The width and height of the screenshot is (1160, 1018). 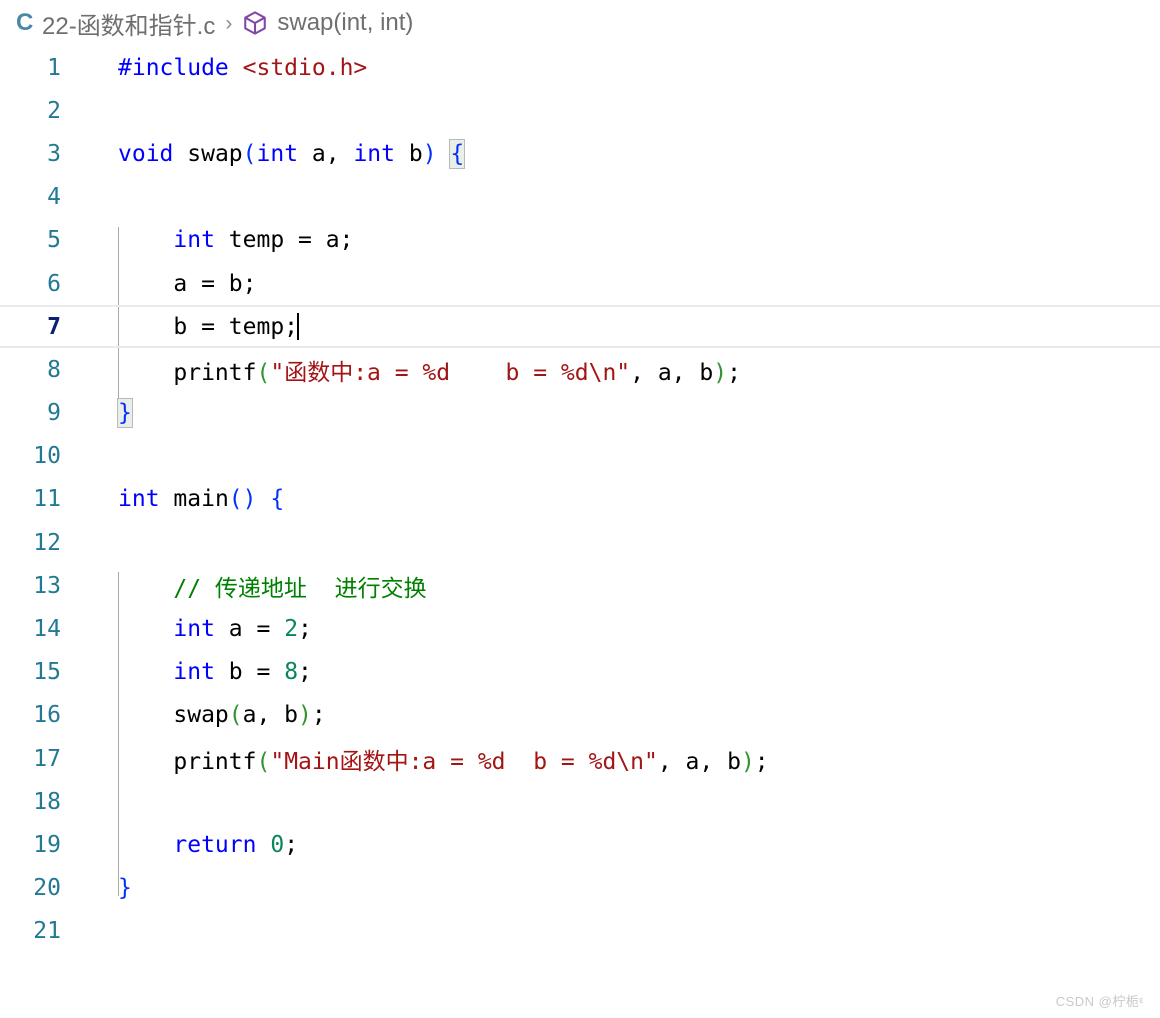 What do you see at coordinates (580, 153) in the screenshot?
I see `code-line-3: 3 void swap(int a, int b) {` at bounding box center [580, 153].